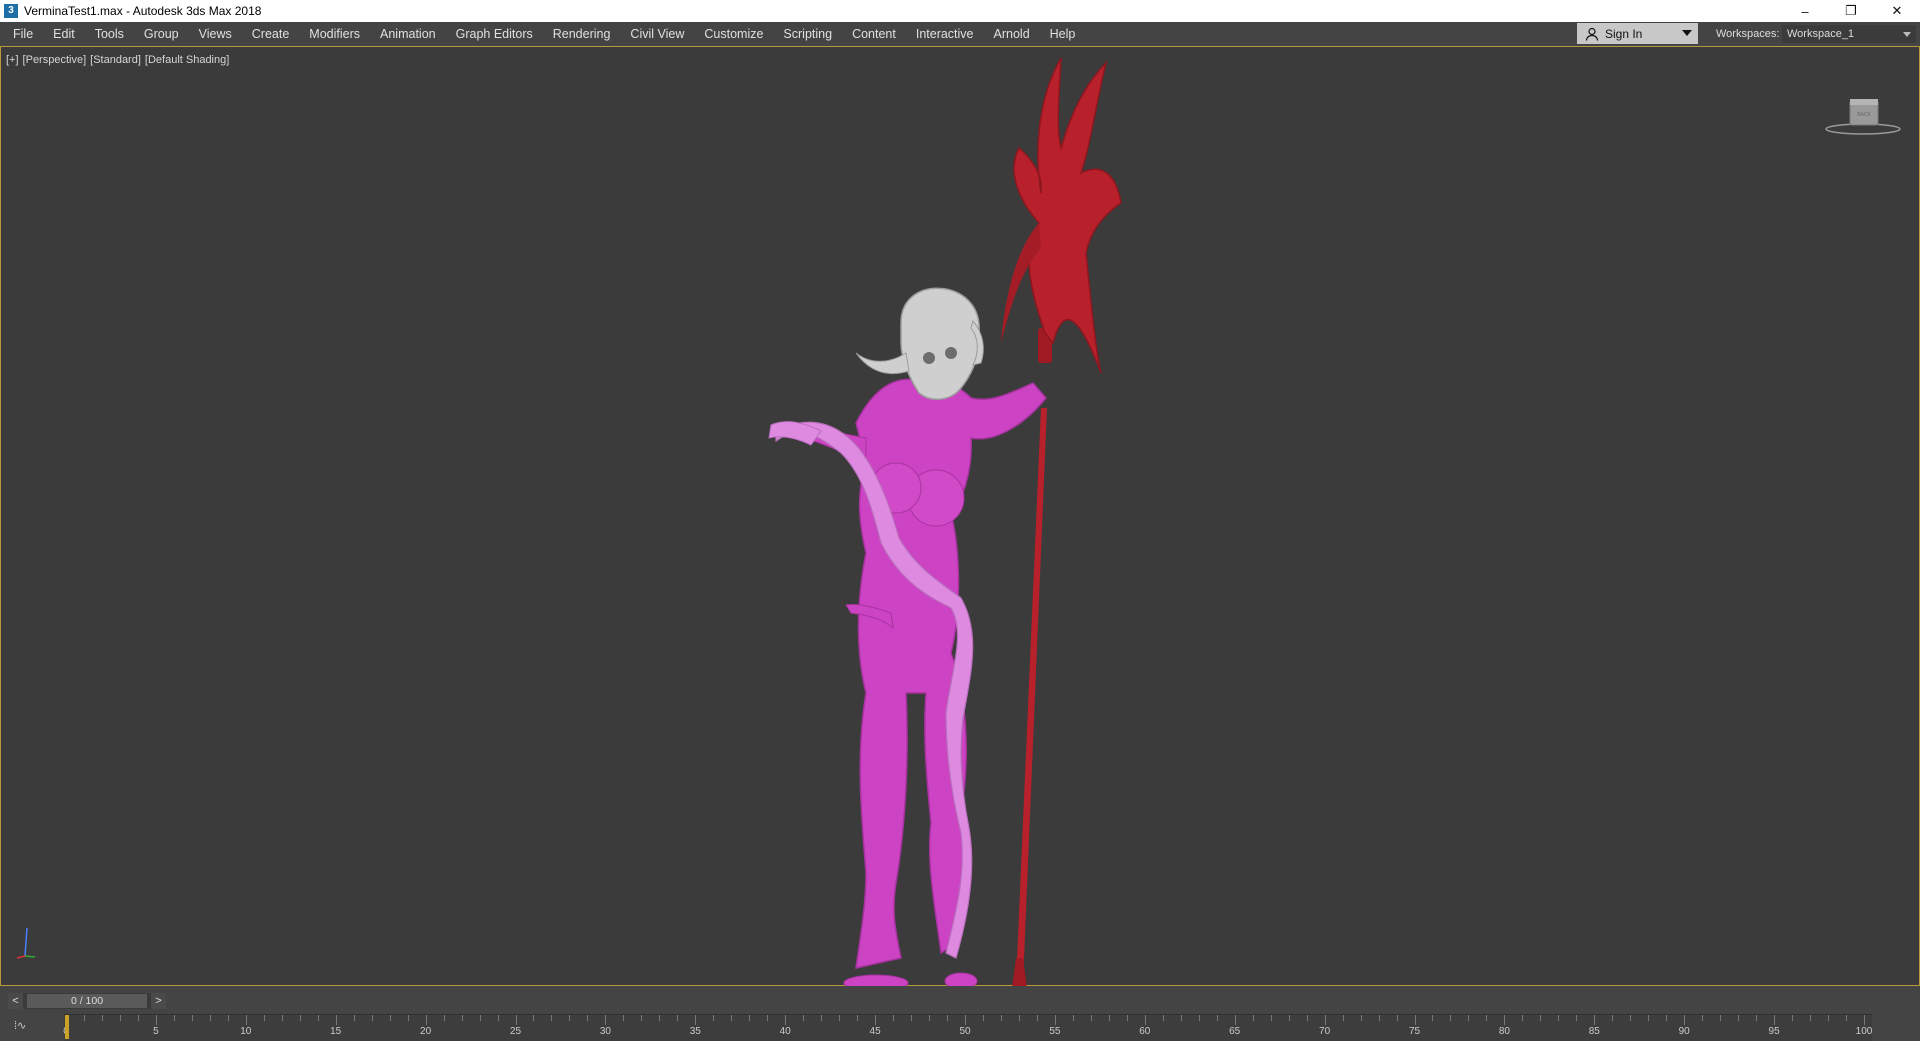  Describe the element at coordinates (605, 1031) in the screenshot. I see `timeline-tick-label: 30` at that location.